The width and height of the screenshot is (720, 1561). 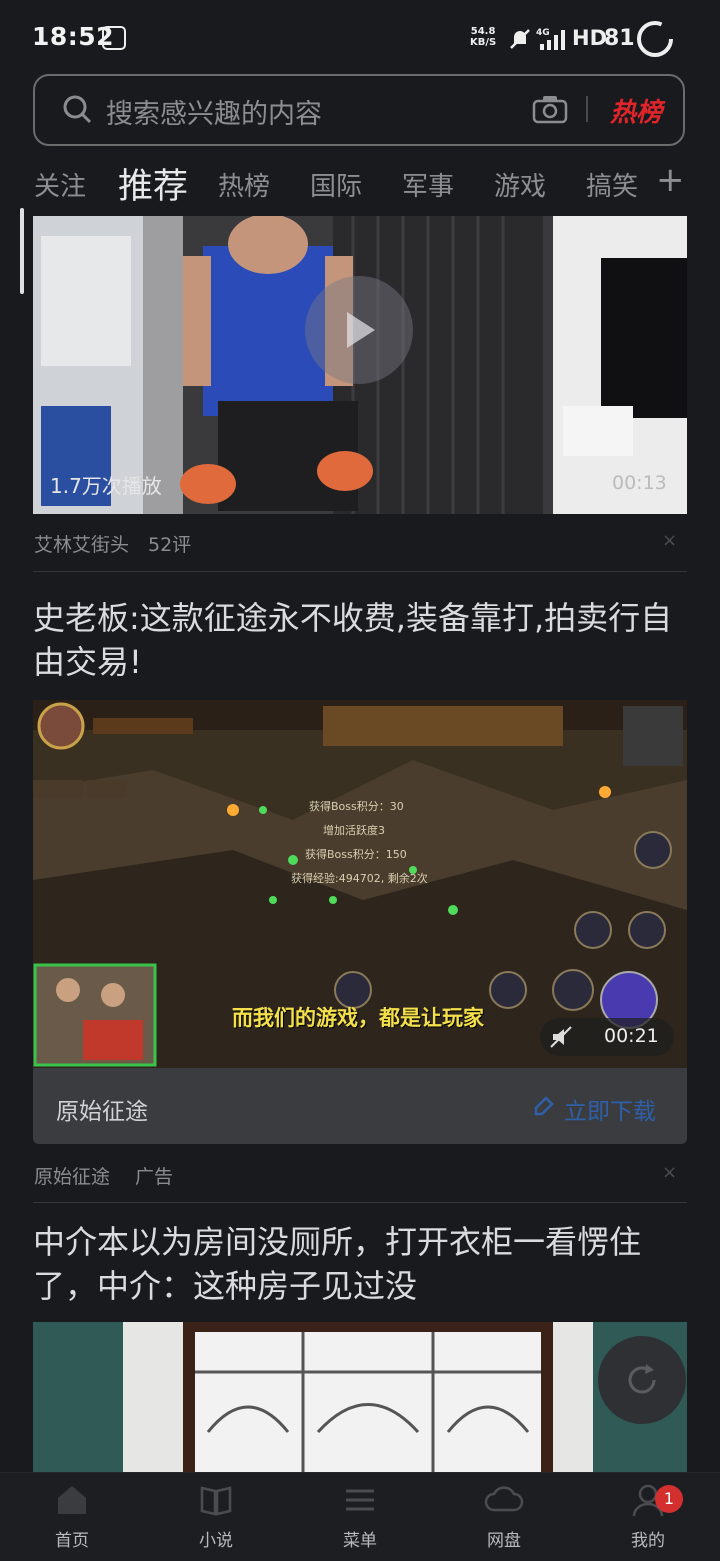 I want to click on tab-hot: 热榜, so click(x=244, y=184).